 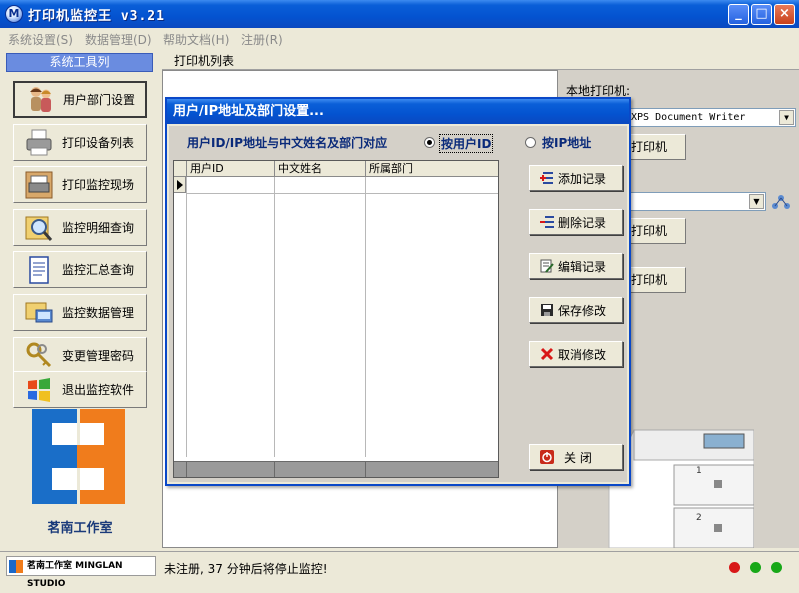 What do you see at coordinates (429, 142) in the screenshot?
I see `radio-by-user-id` at bounding box center [429, 142].